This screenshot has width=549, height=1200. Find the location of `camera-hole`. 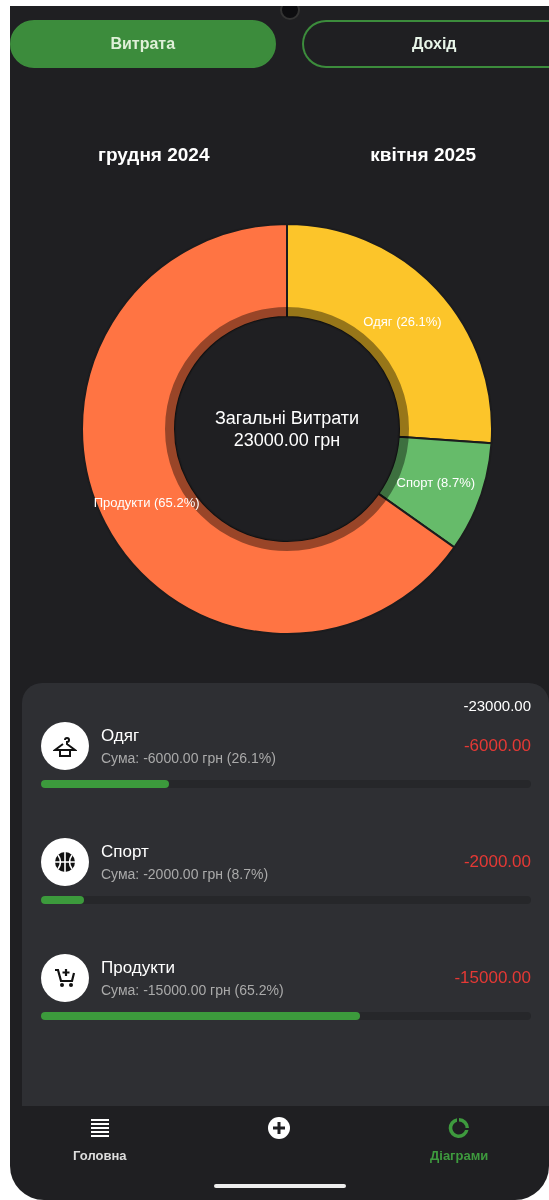

camera-hole is located at coordinates (290, 13).